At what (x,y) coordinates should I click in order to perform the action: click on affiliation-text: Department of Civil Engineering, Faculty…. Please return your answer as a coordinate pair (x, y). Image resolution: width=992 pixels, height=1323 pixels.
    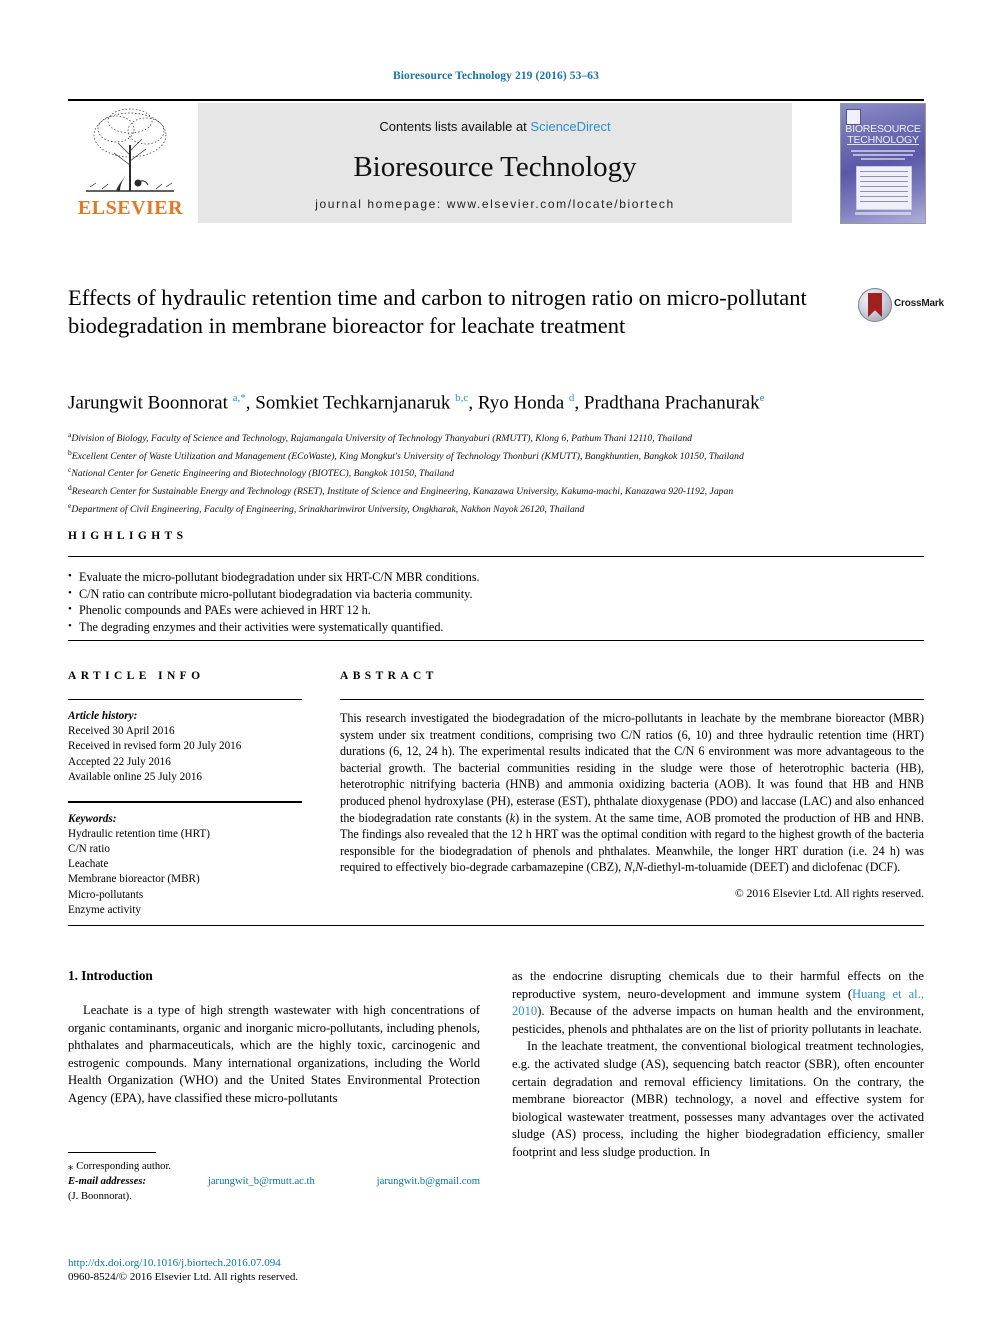
    Looking at the image, I should click on (328, 509).